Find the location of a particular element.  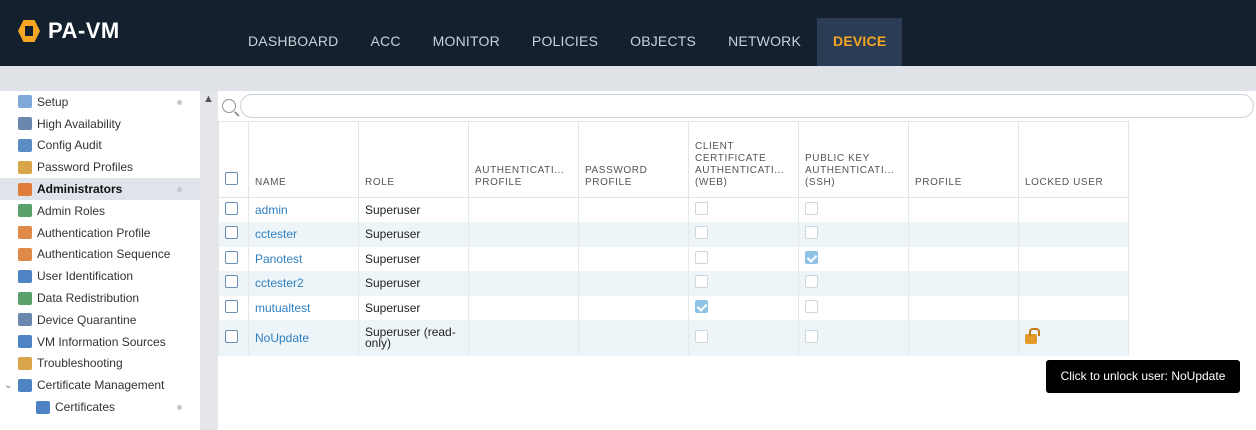

sidebar-item-label: User Identification is located at coordinates (85, 276).